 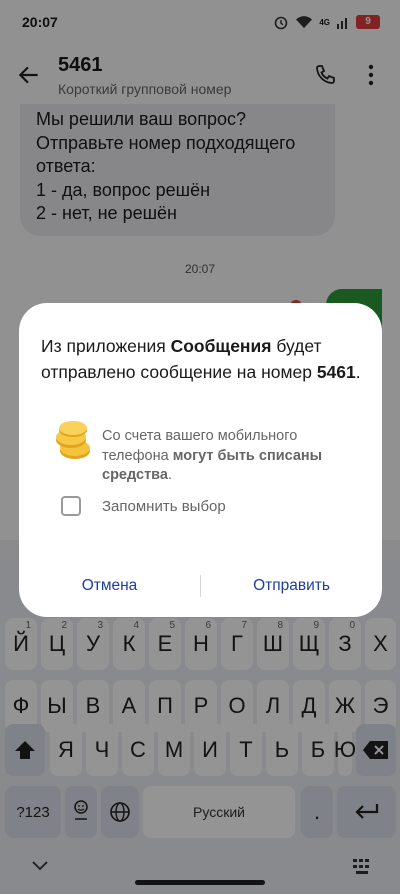 I want to click on dialog-message-part1: Из приложения, so click(x=106, y=346).